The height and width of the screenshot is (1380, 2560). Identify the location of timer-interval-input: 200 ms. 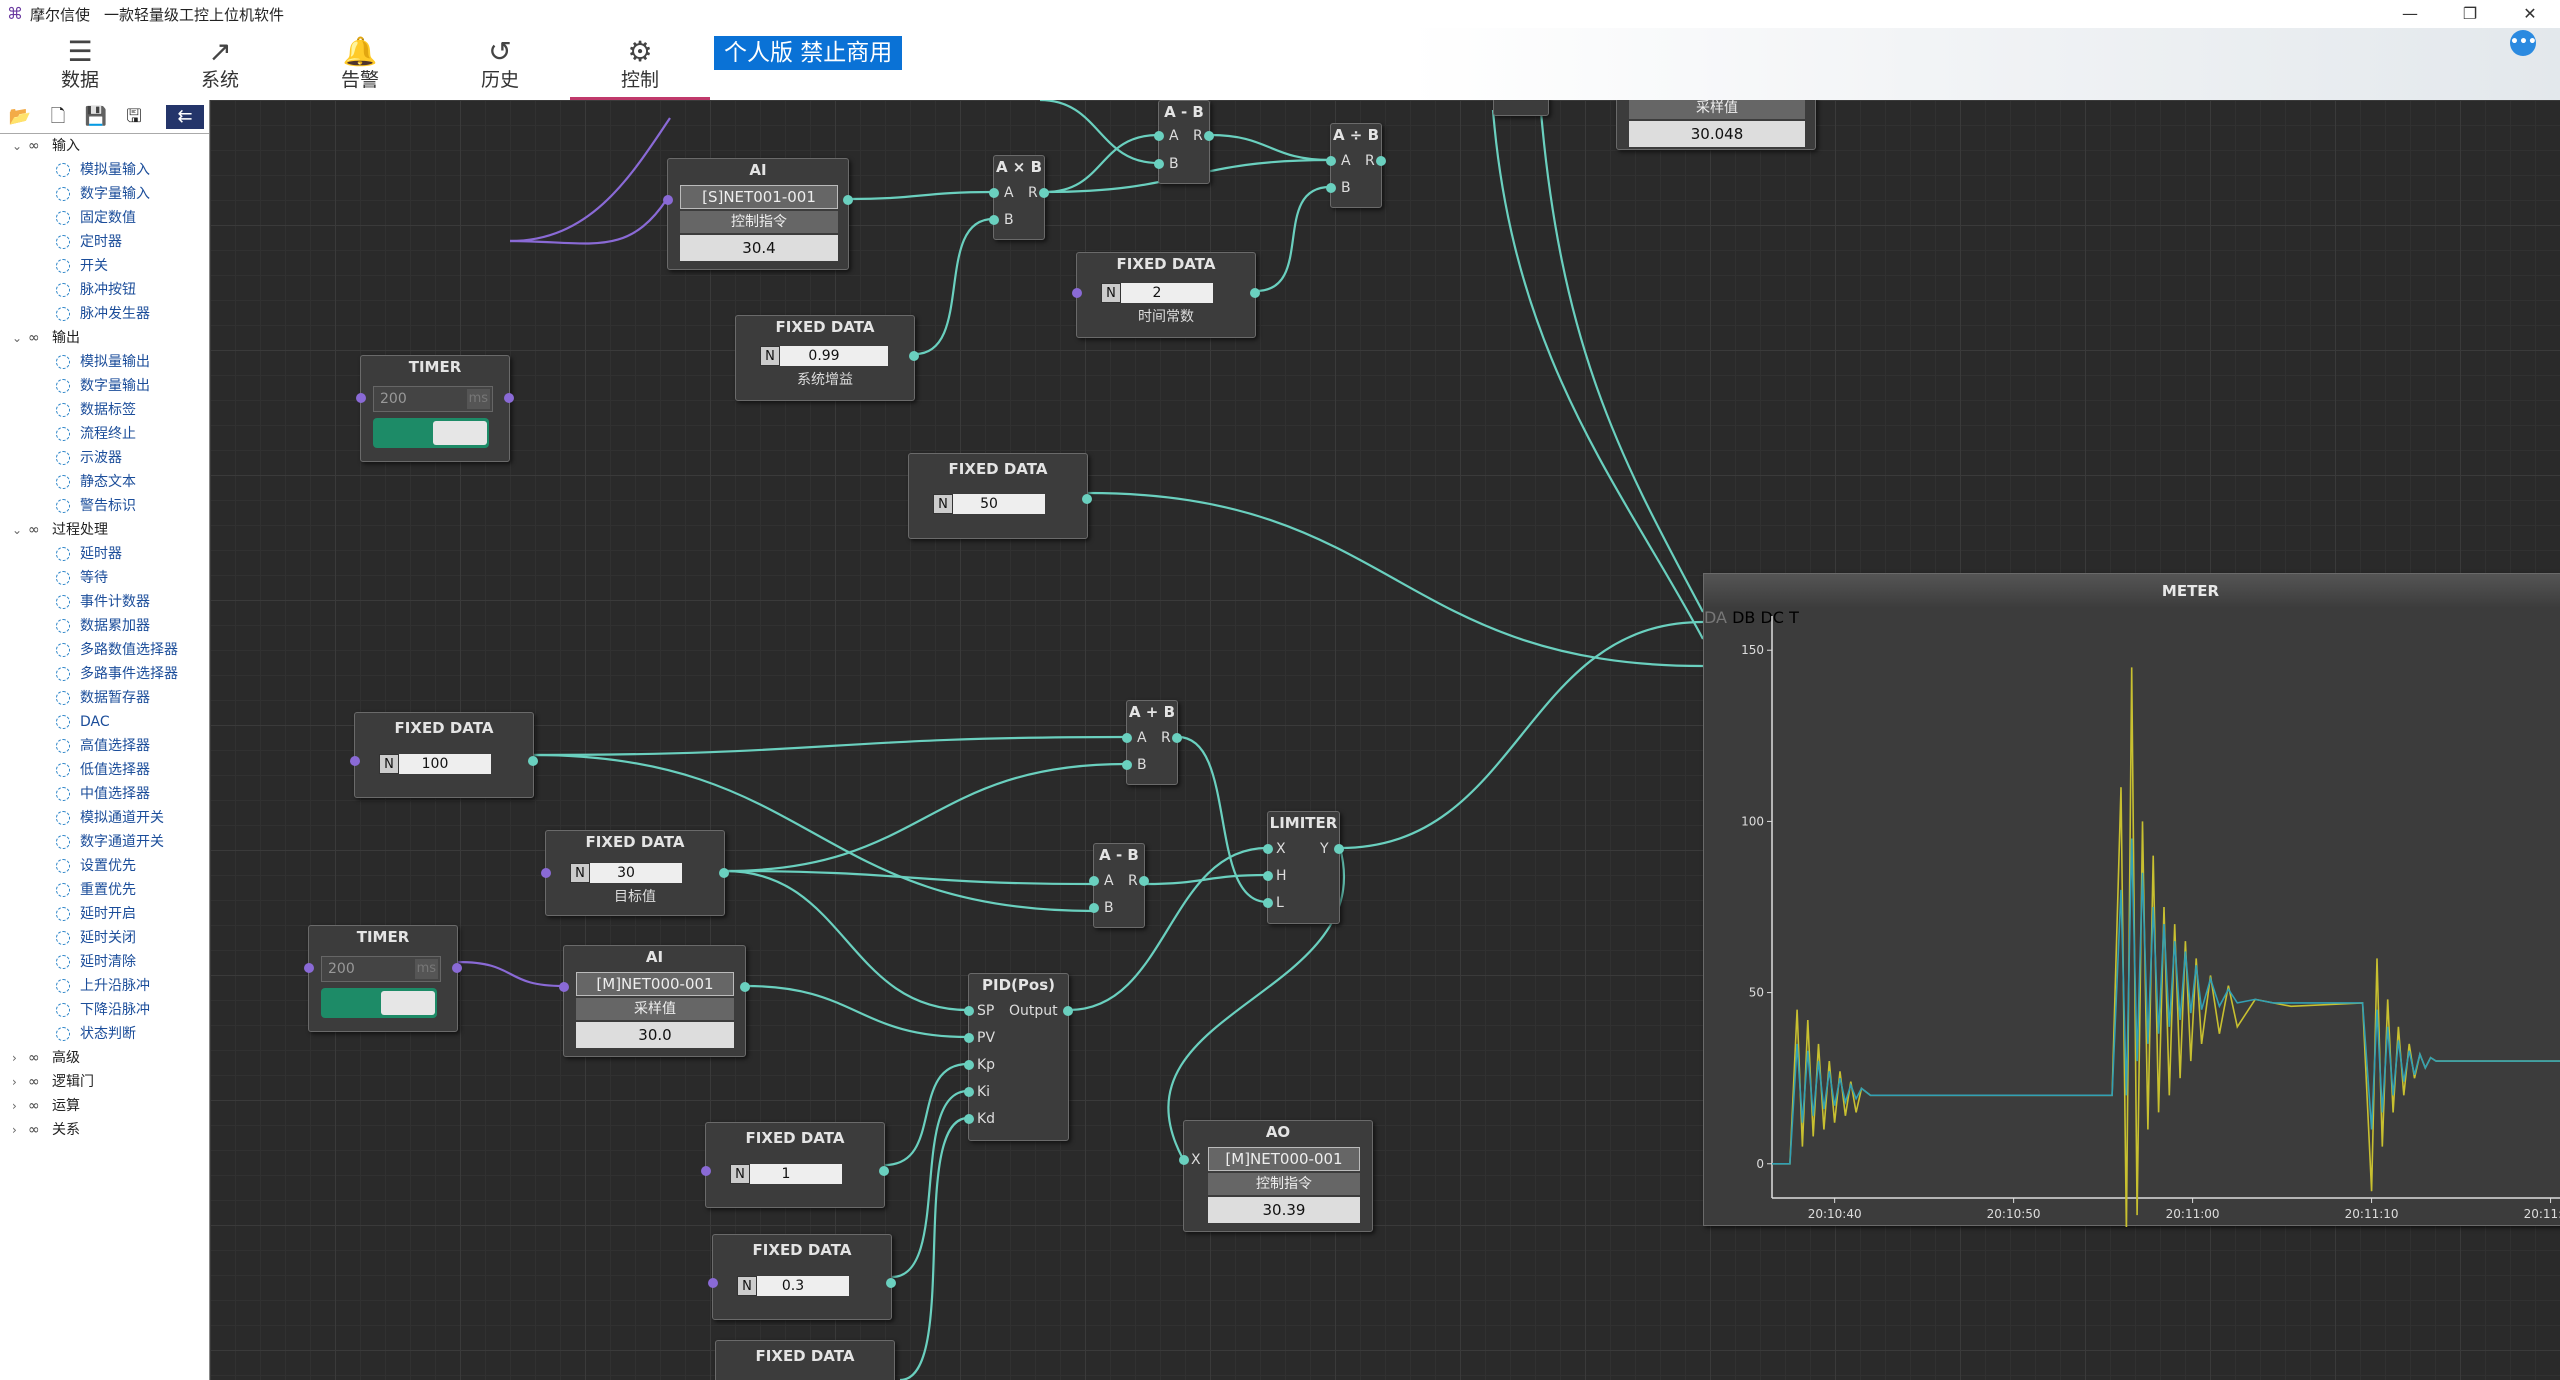
(433, 399).